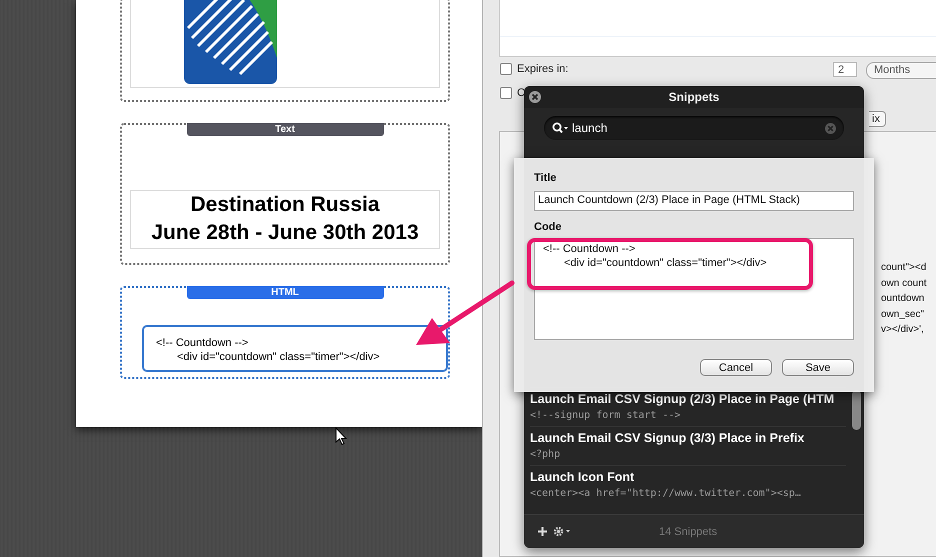 The height and width of the screenshot is (557, 936). What do you see at coordinates (694, 128) in the screenshot?
I see `search-field: launch` at bounding box center [694, 128].